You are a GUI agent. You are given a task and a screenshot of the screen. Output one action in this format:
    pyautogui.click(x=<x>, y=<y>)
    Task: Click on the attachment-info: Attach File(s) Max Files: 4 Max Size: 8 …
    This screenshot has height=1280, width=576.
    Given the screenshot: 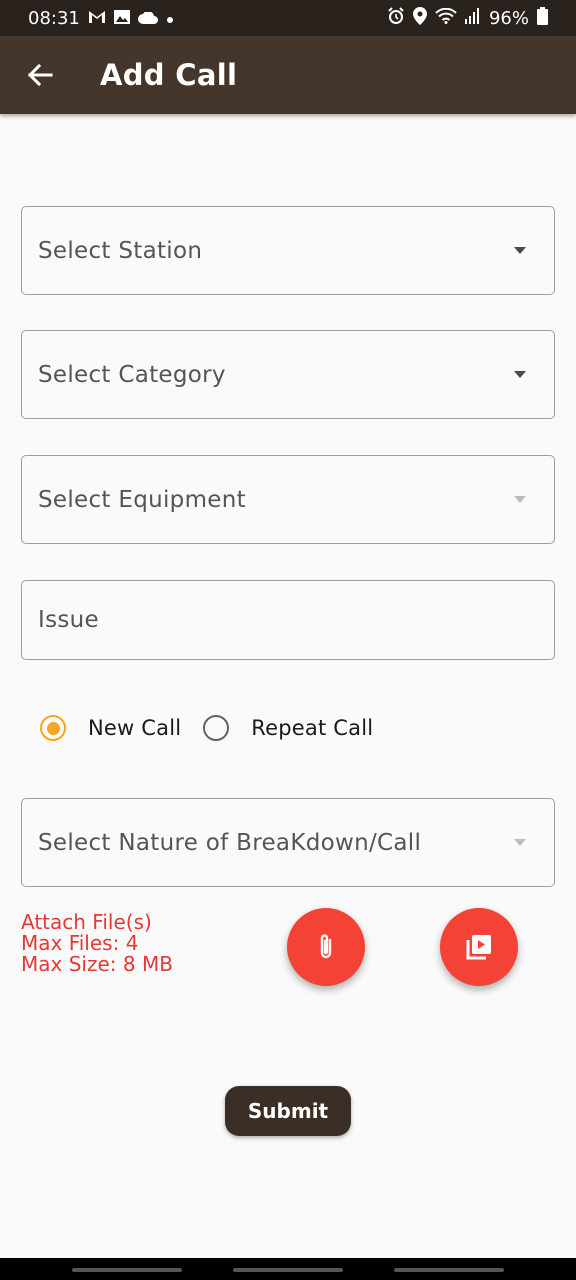 What is the action you would take?
    pyautogui.click(x=97, y=943)
    